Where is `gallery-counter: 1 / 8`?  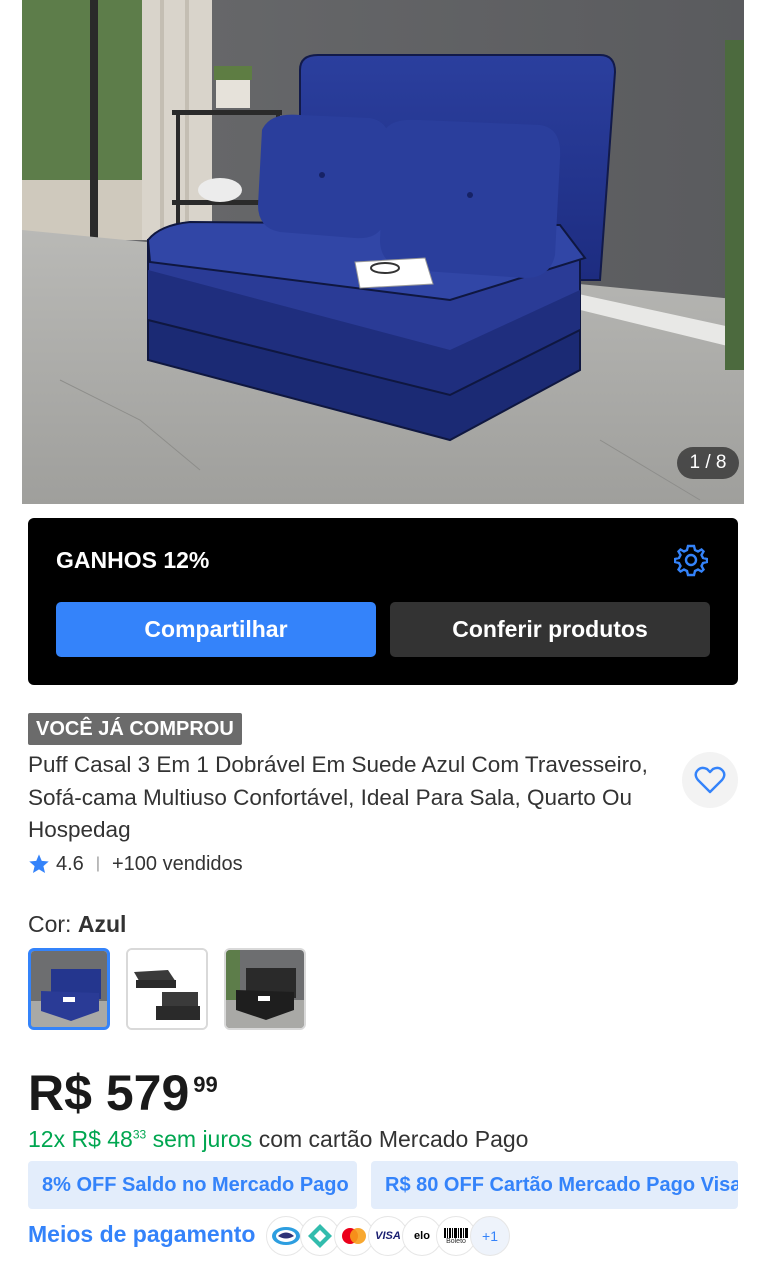
gallery-counter: 1 / 8 is located at coordinates (708, 463).